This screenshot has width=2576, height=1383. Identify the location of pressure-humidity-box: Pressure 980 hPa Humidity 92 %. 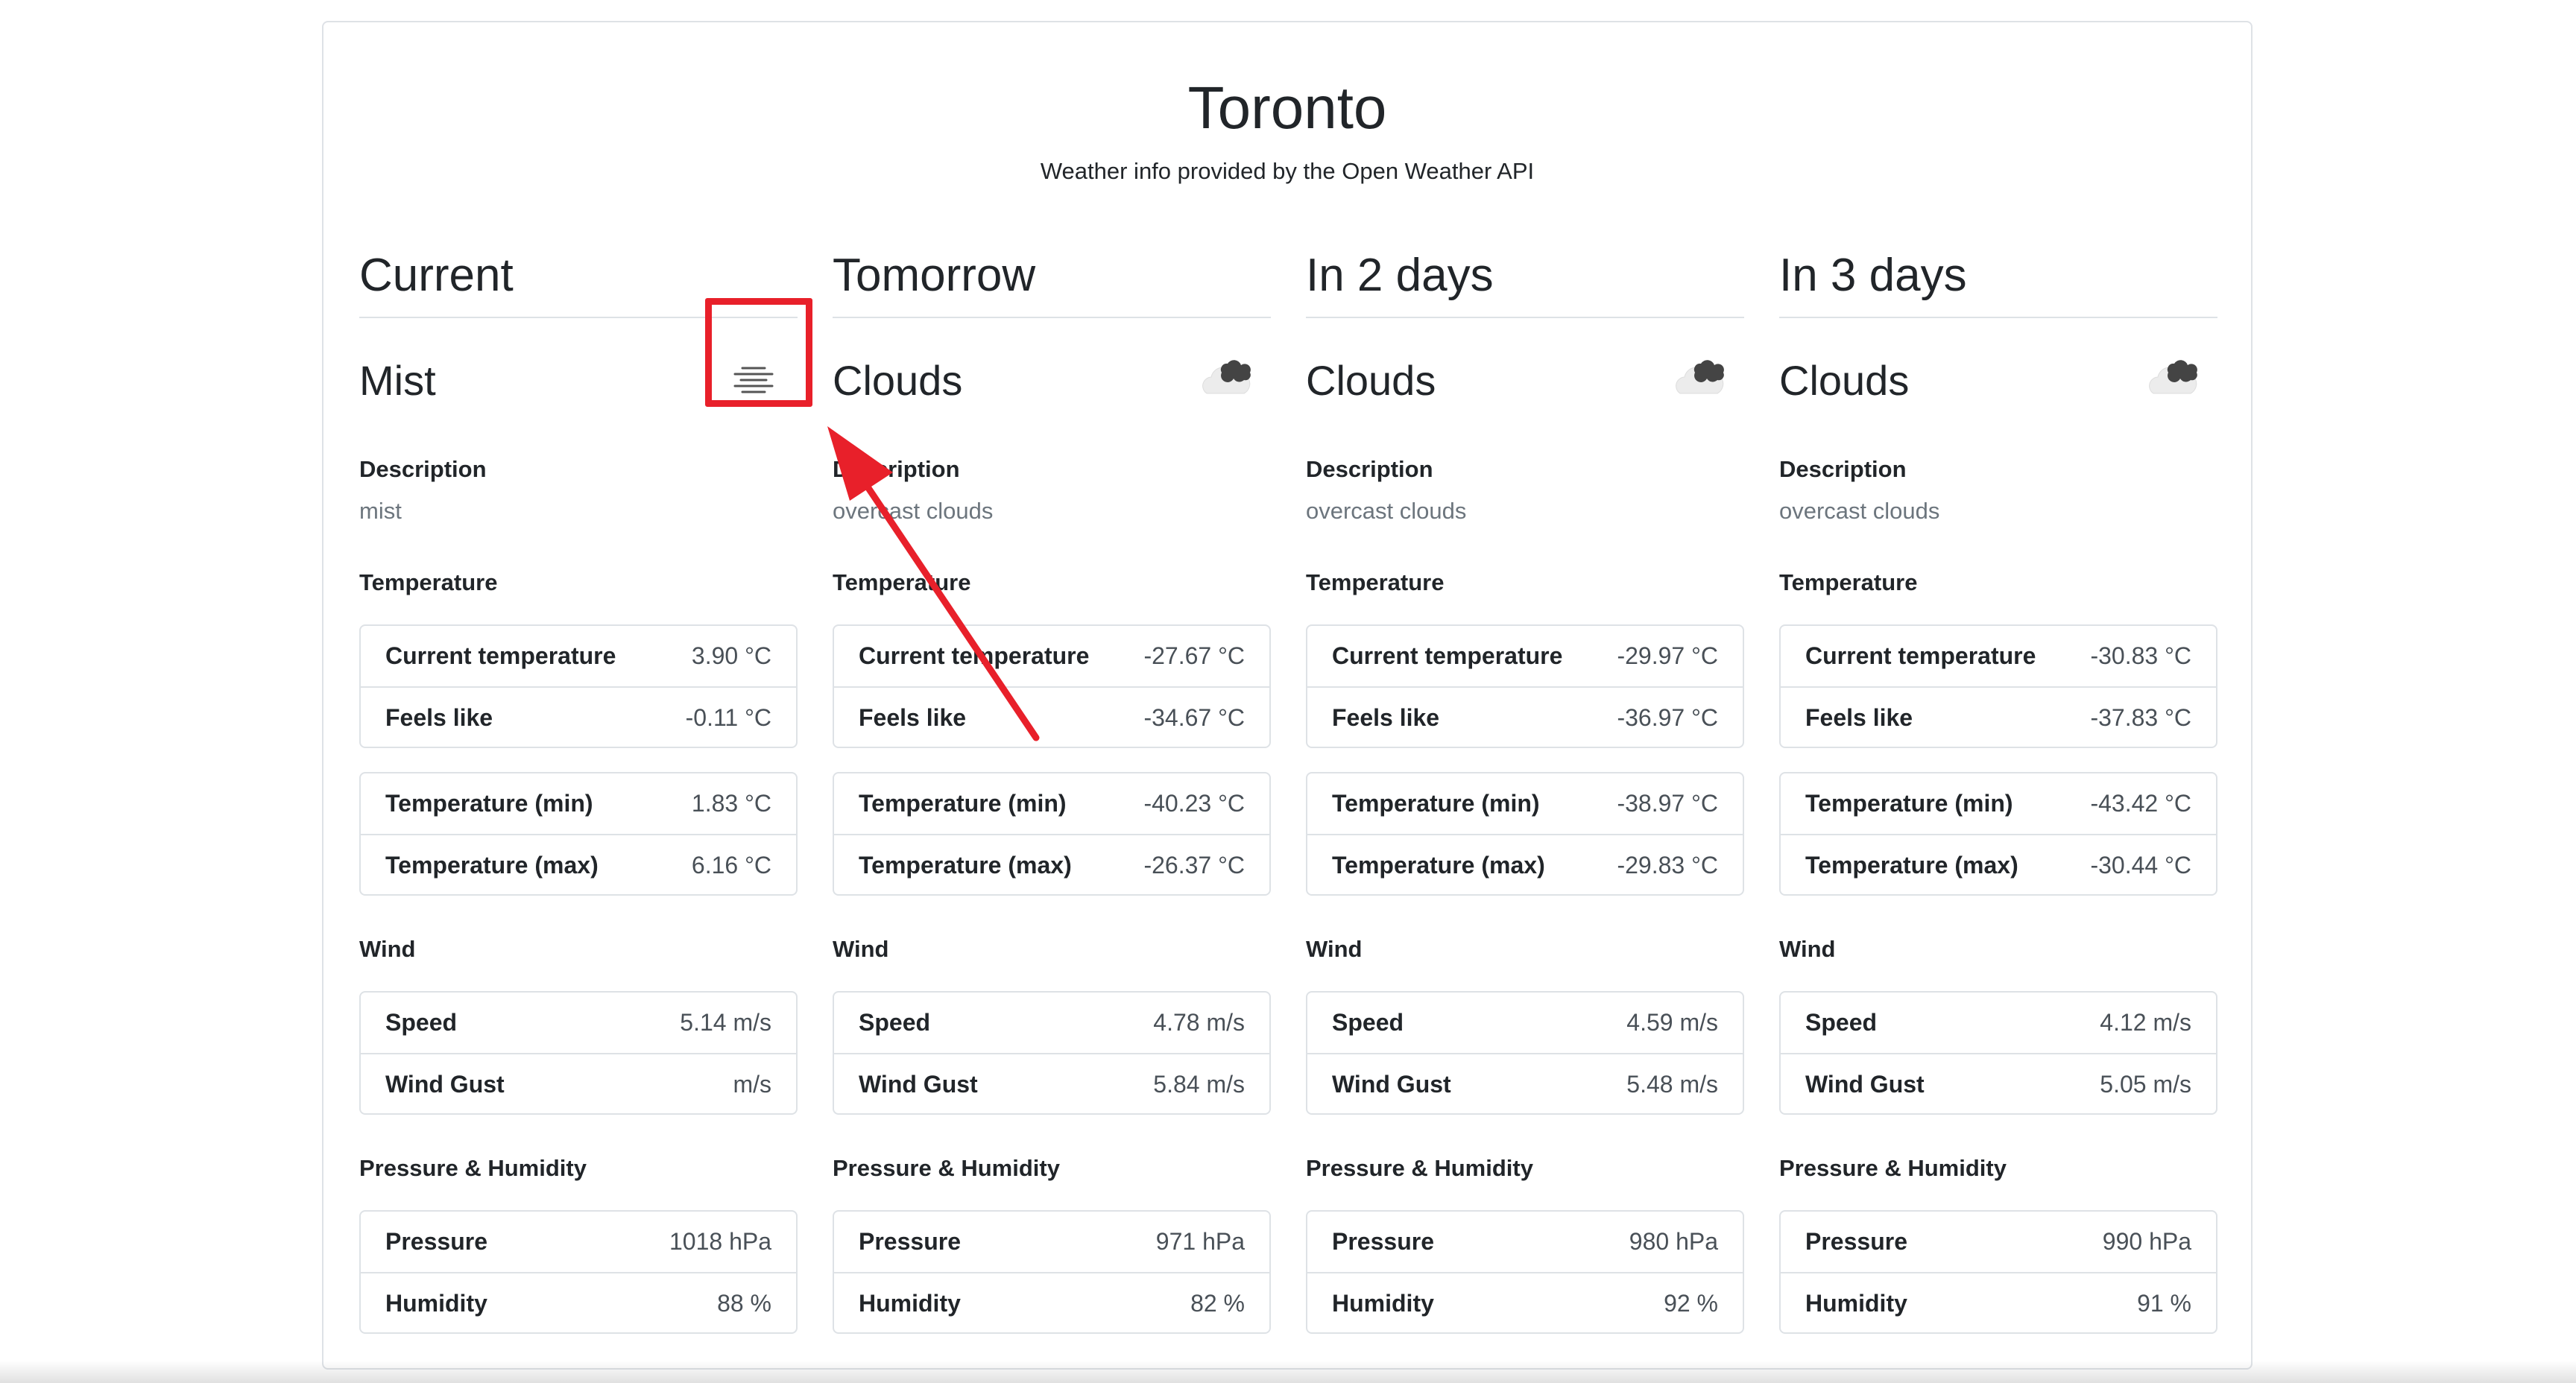
(1525, 1272).